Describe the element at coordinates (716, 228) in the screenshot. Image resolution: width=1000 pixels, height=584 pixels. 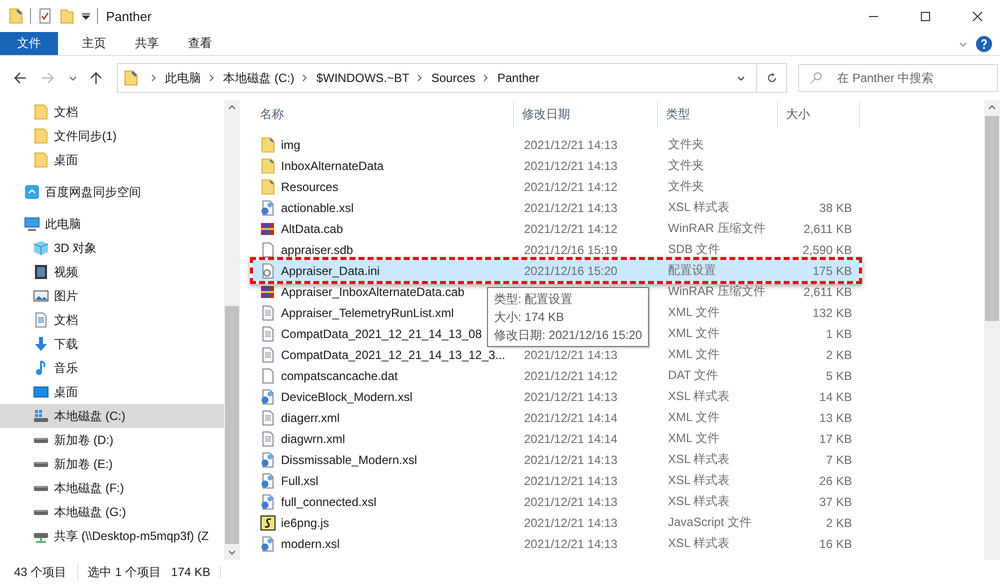
I see `file-type: WinRAR 压缩文件` at that location.